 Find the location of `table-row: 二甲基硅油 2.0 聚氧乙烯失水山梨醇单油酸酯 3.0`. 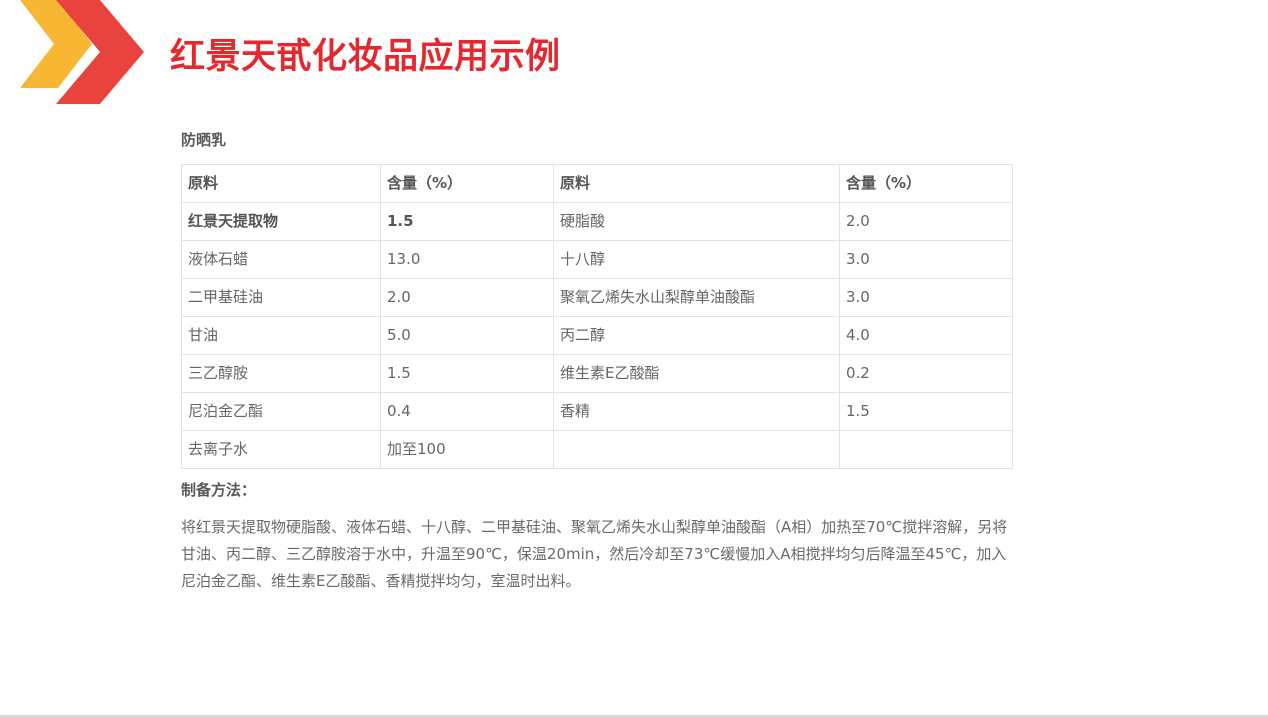

table-row: 二甲基硅油 2.0 聚氧乙烯失水山梨醇单油酸酯 3.0 is located at coordinates (597, 297).